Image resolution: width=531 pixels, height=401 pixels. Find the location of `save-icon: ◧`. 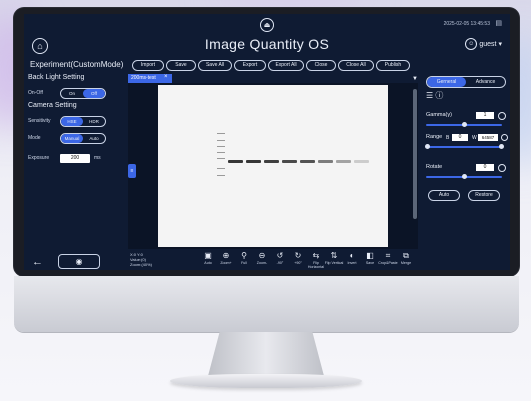

save-icon: ◧ is located at coordinates (370, 255).